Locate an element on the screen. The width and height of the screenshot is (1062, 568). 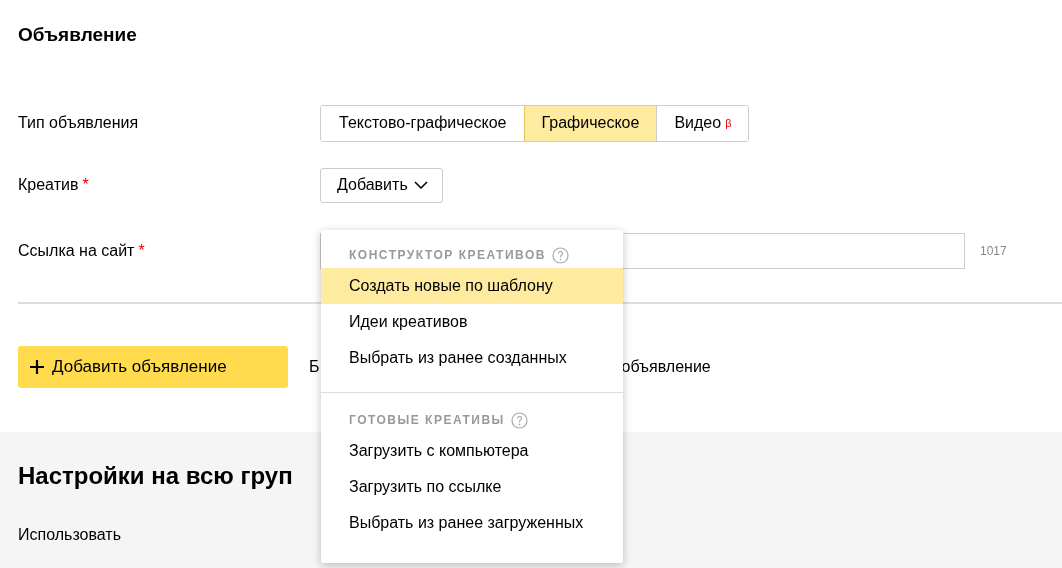
add-dropdown-button: Добавить is located at coordinates (381, 185).